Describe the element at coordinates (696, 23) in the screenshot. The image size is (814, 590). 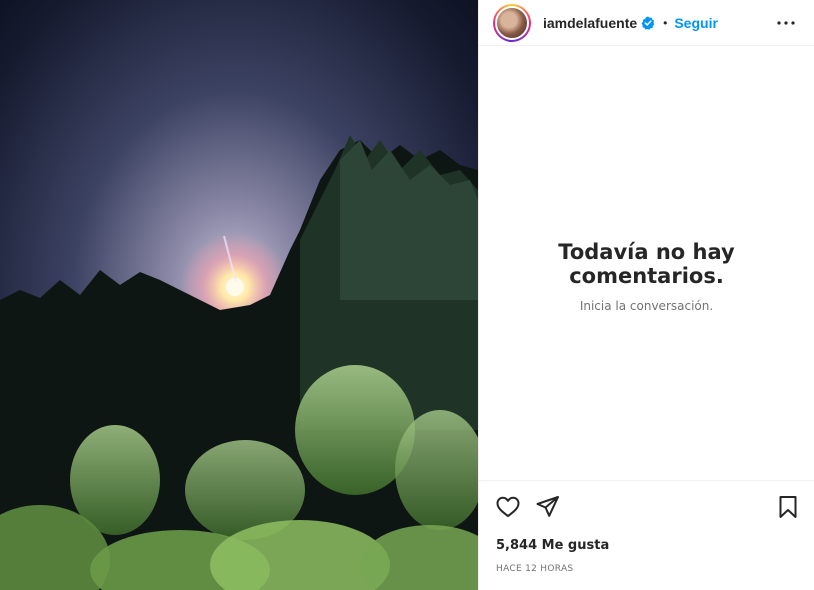
I see `follow-button: Seguir` at that location.